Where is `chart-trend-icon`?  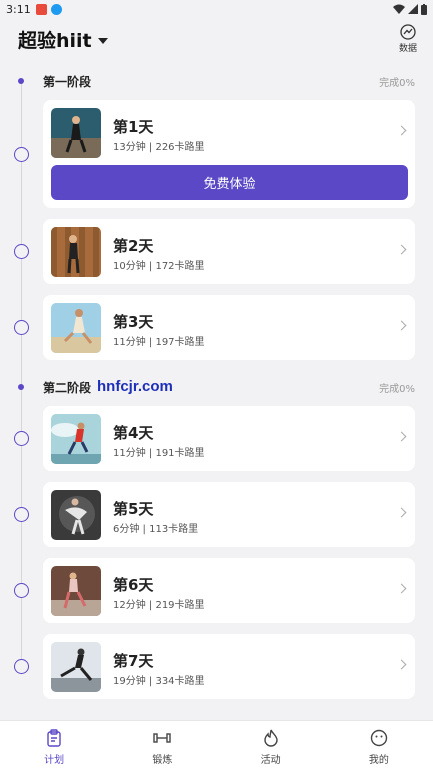
chart-trend-icon is located at coordinates (408, 32).